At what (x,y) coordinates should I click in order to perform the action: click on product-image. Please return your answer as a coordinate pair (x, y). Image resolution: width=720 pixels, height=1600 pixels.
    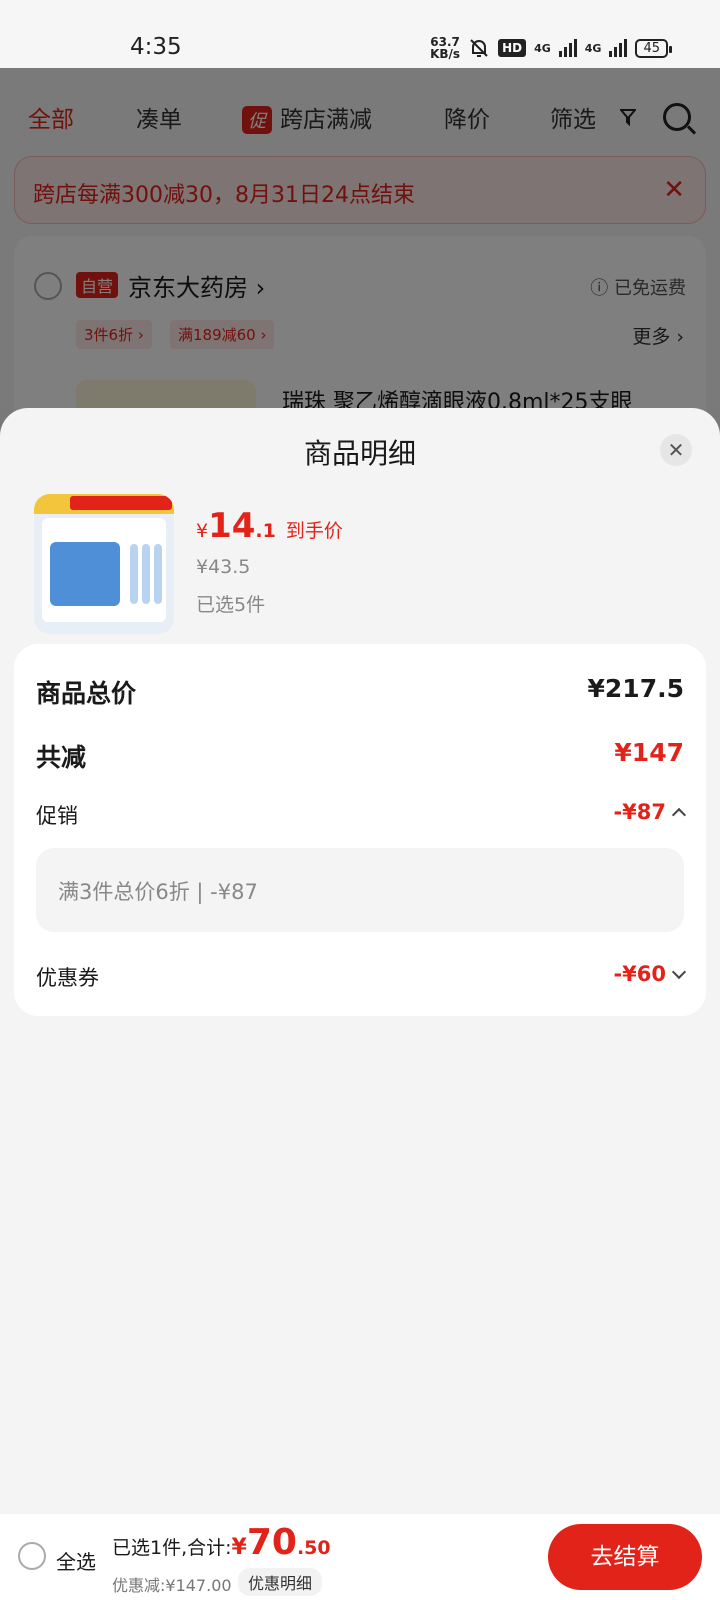
    Looking at the image, I should click on (104, 564).